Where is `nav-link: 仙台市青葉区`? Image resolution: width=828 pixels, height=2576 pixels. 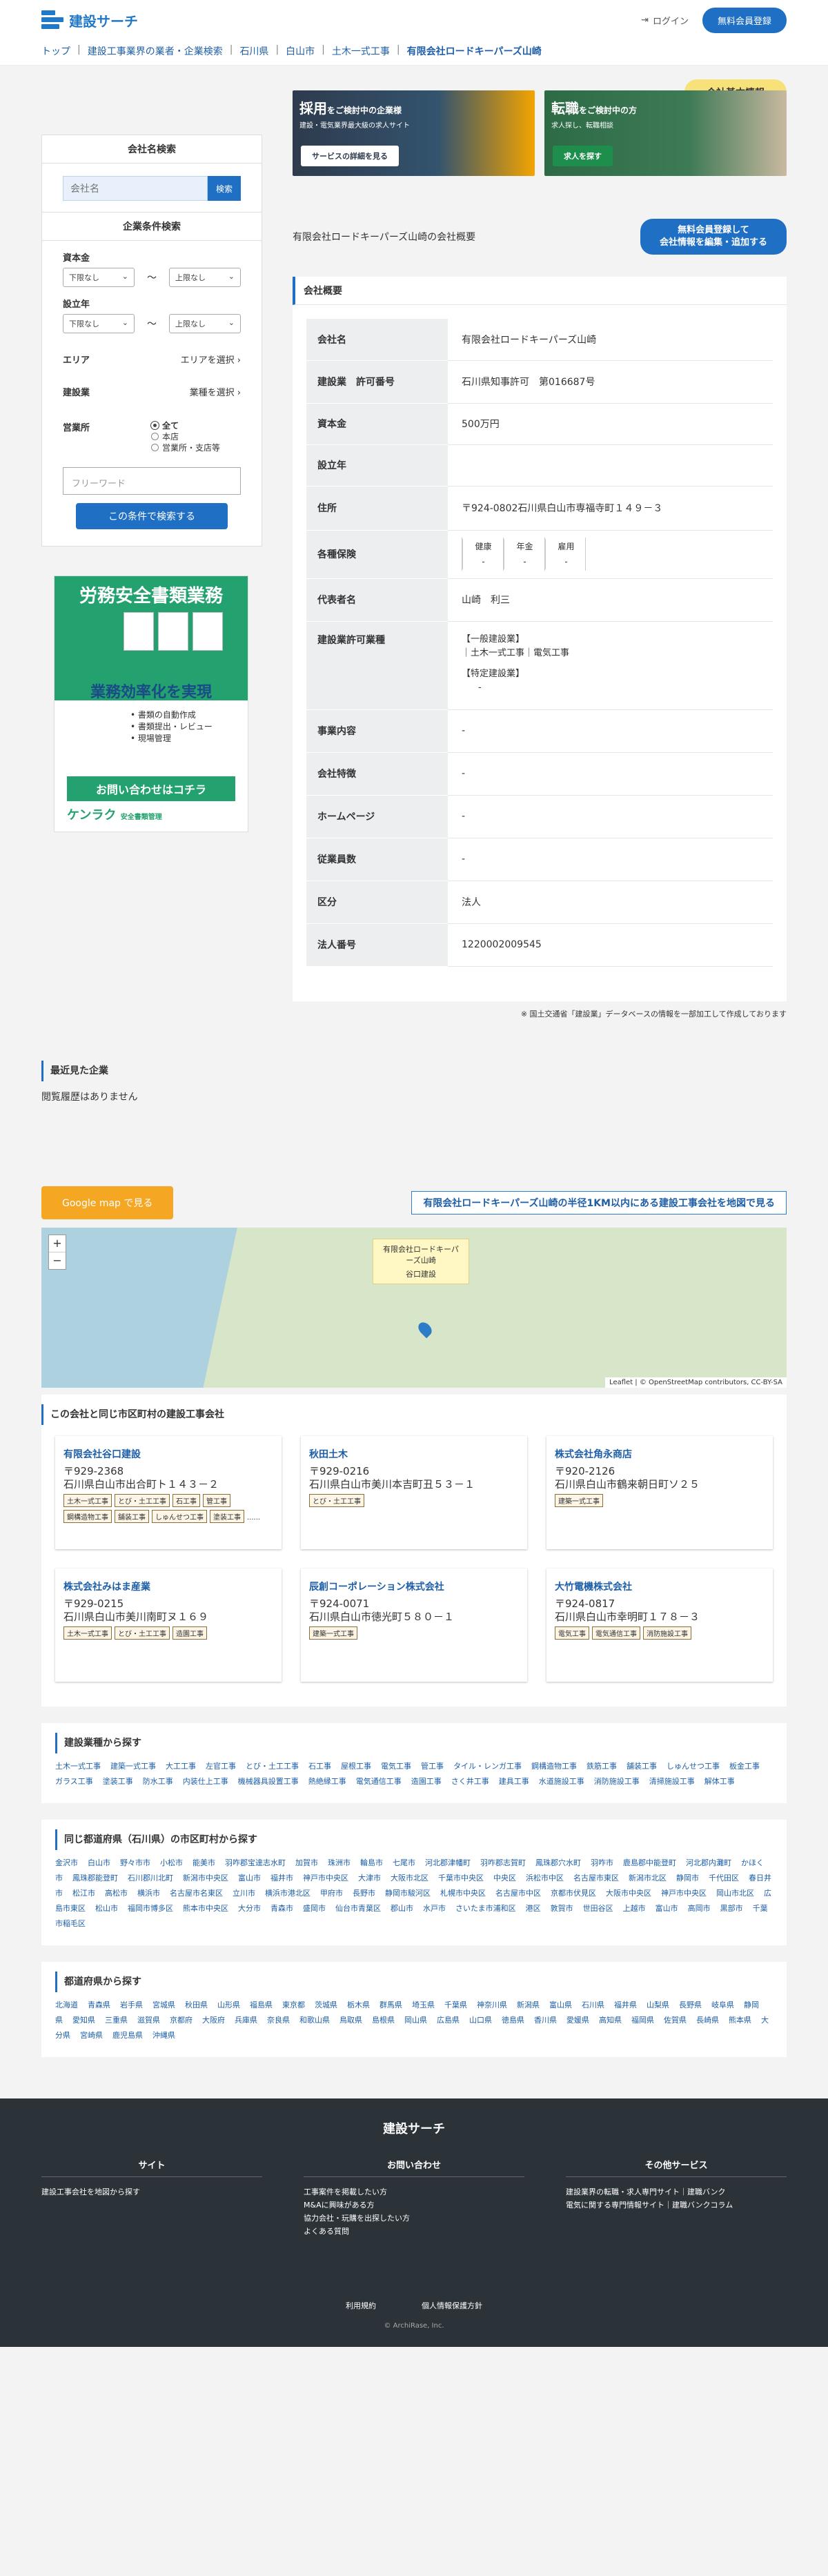 nav-link: 仙台市青葉区 is located at coordinates (358, 1908).